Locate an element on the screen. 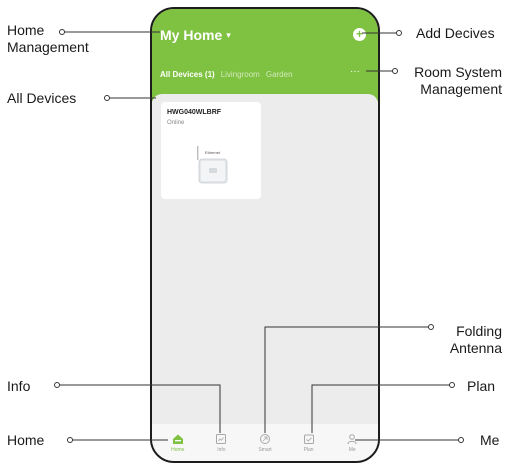  nav-smart: Smart is located at coordinates (265, 443).